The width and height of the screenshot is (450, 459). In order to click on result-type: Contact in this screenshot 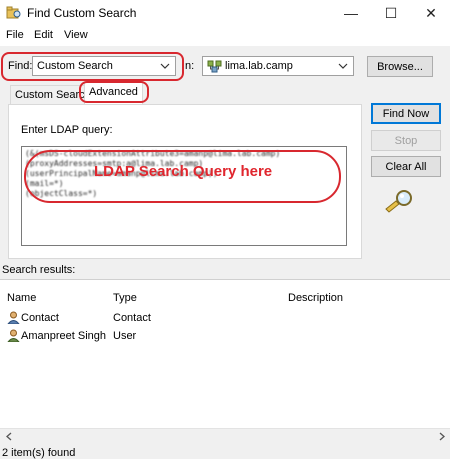, I will do `click(132, 318)`.